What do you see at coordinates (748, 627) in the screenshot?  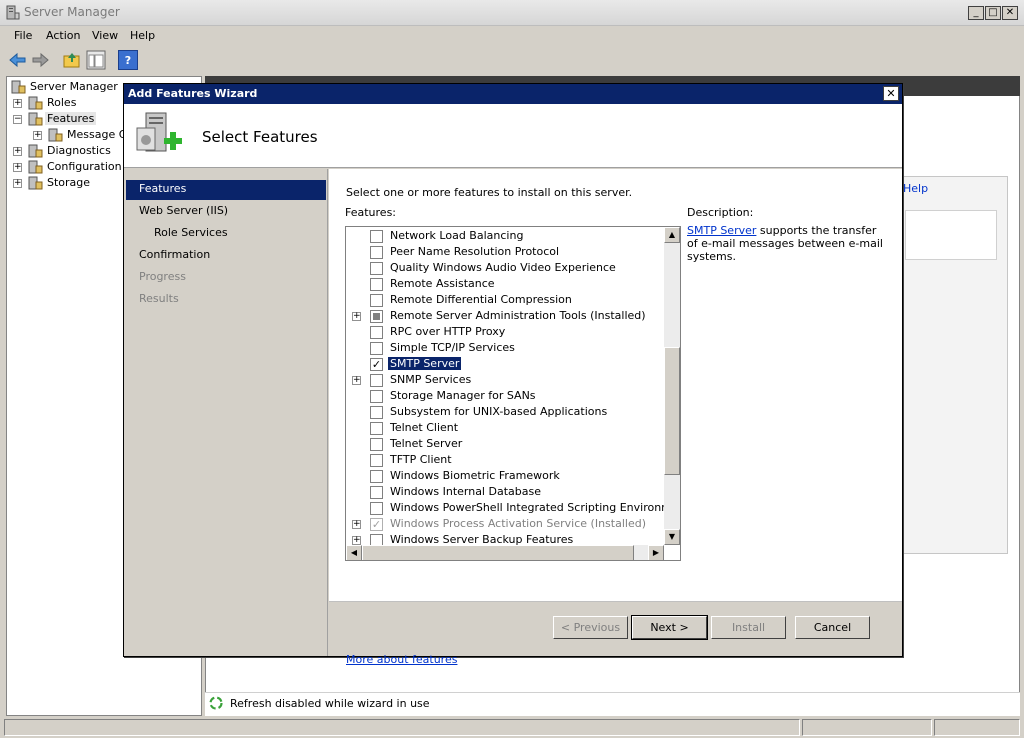 I see `install-button: Install` at bounding box center [748, 627].